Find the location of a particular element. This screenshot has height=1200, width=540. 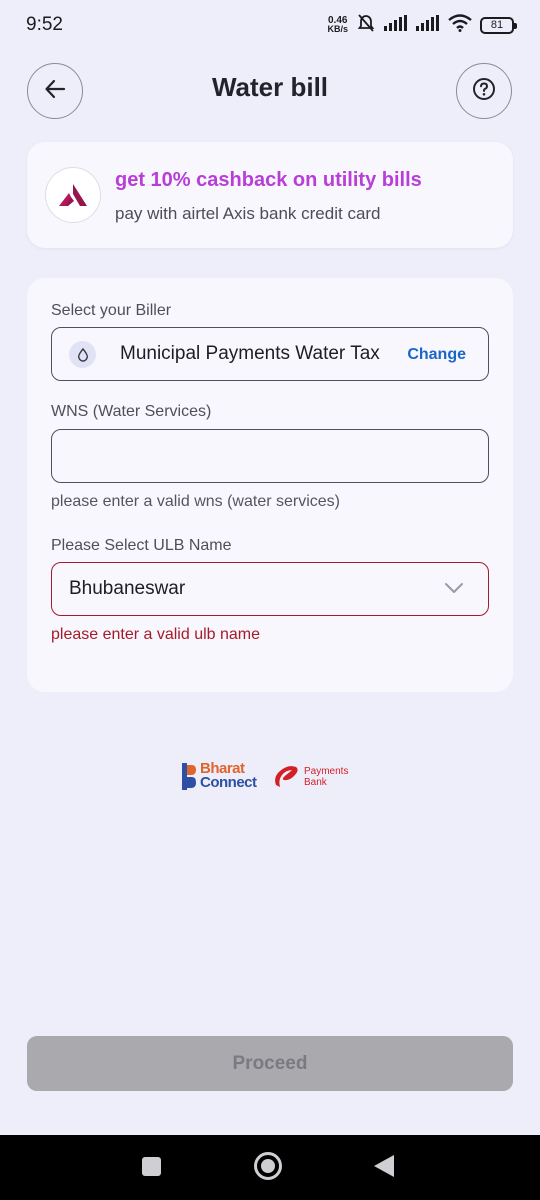

question-circle-icon is located at coordinates (484, 91).